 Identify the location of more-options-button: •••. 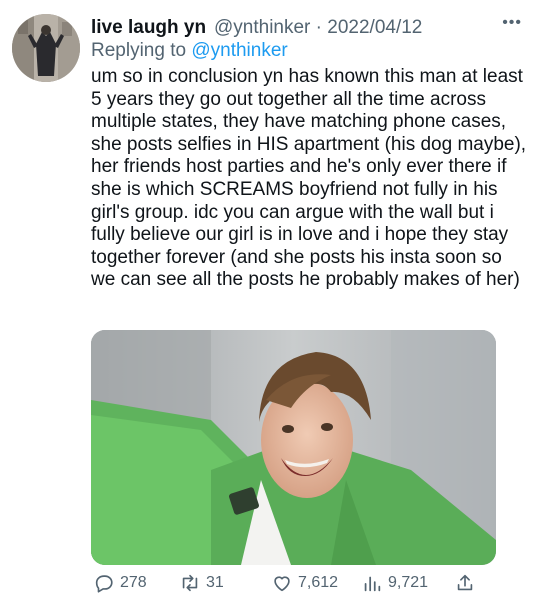
(512, 23).